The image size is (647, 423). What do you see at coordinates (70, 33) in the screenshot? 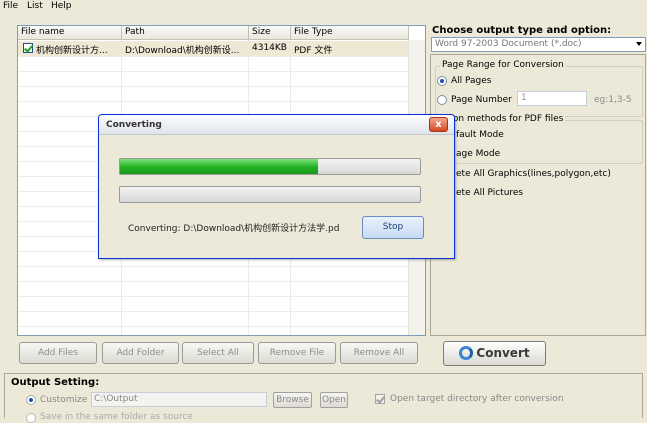
I see `col-header-file-name: File name` at bounding box center [70, 33].